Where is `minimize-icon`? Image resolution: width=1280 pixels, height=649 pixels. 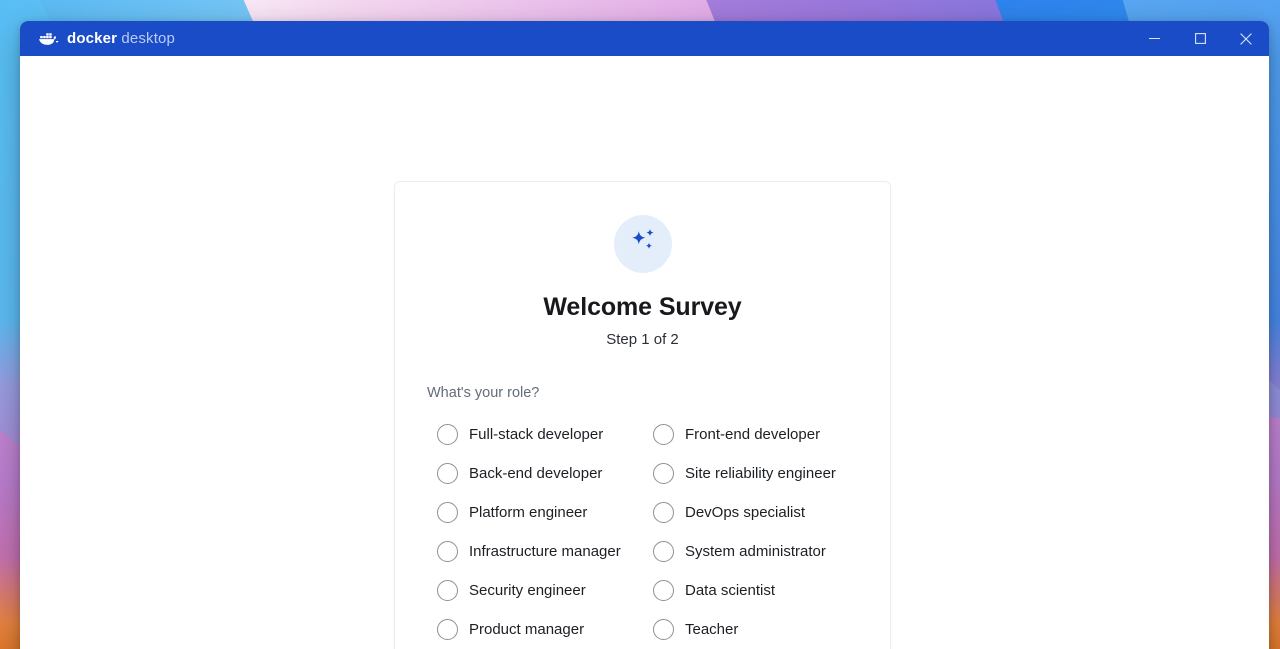 minimize-icon is located at coordinates (1154, 38).